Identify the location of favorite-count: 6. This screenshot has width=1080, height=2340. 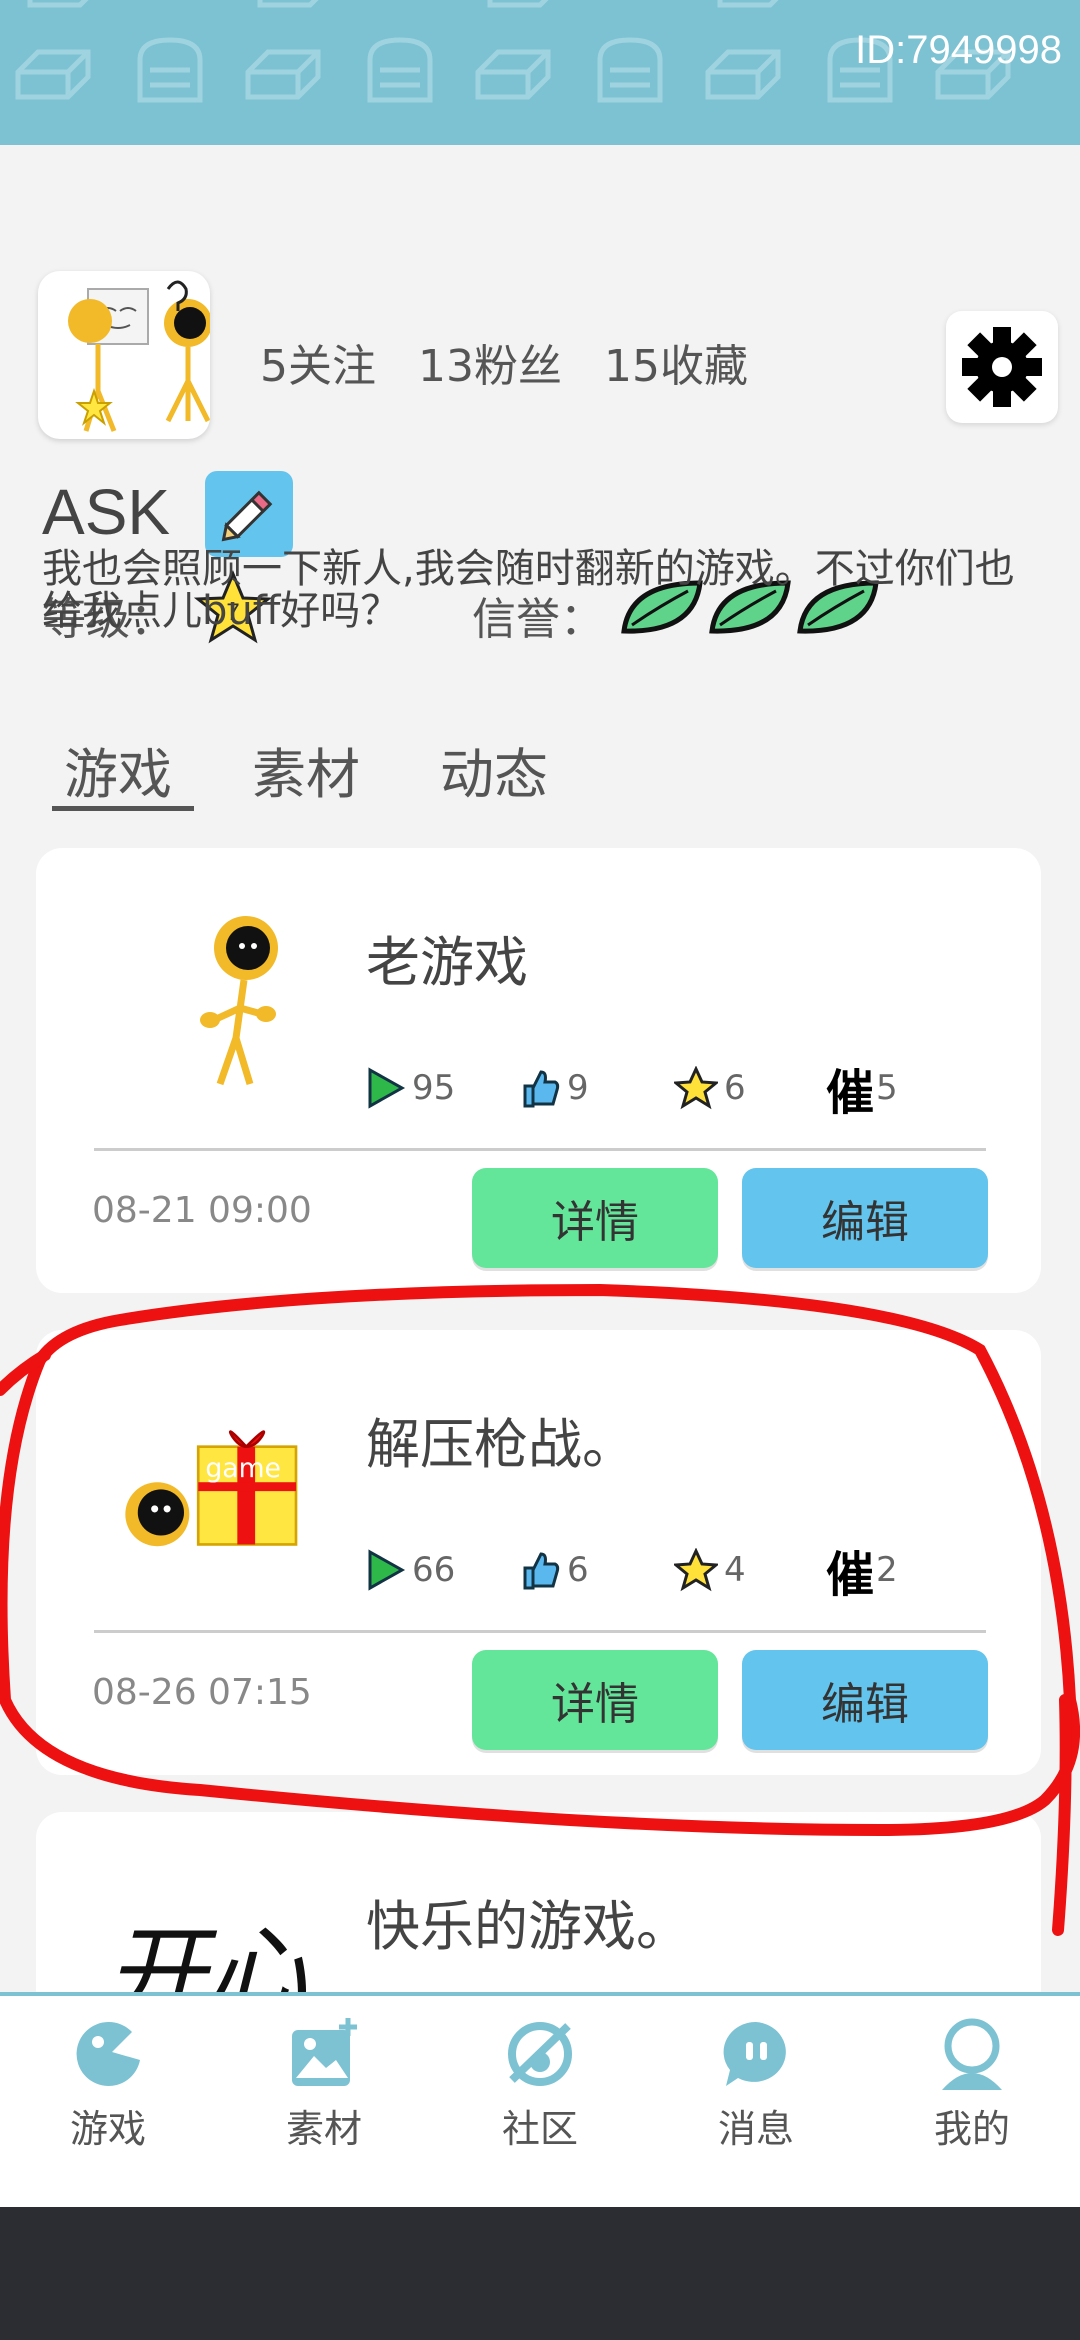
(710, 1088).